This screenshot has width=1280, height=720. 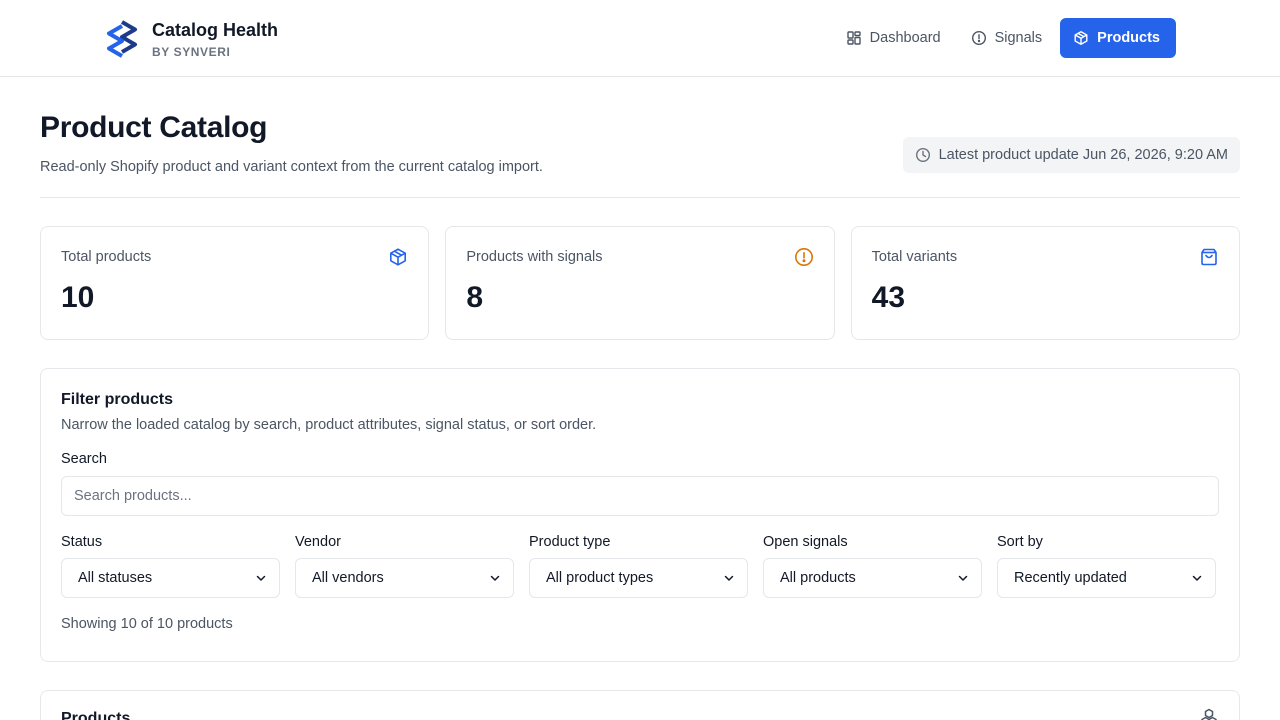 I want to click on filter-panel-title: Filter products, so click(x=117, y=399).